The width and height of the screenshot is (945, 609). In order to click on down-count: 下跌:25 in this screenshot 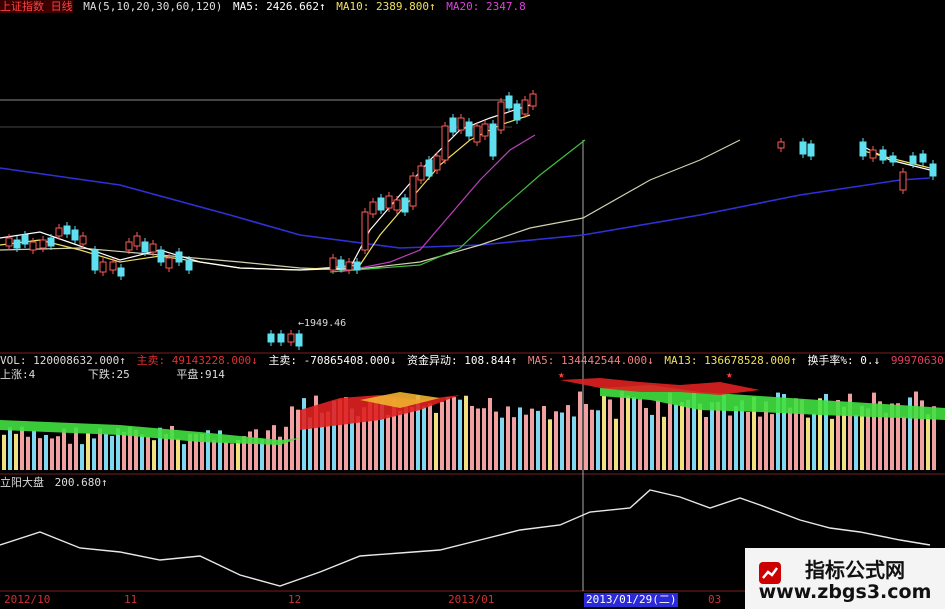, I will do `click(108, 374)`.